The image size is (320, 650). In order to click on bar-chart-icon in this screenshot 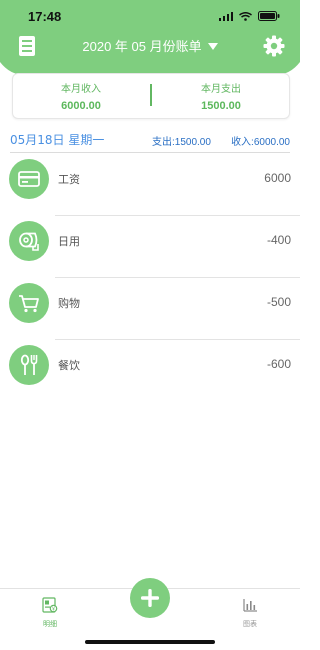, I will do `click(250, 605)`.